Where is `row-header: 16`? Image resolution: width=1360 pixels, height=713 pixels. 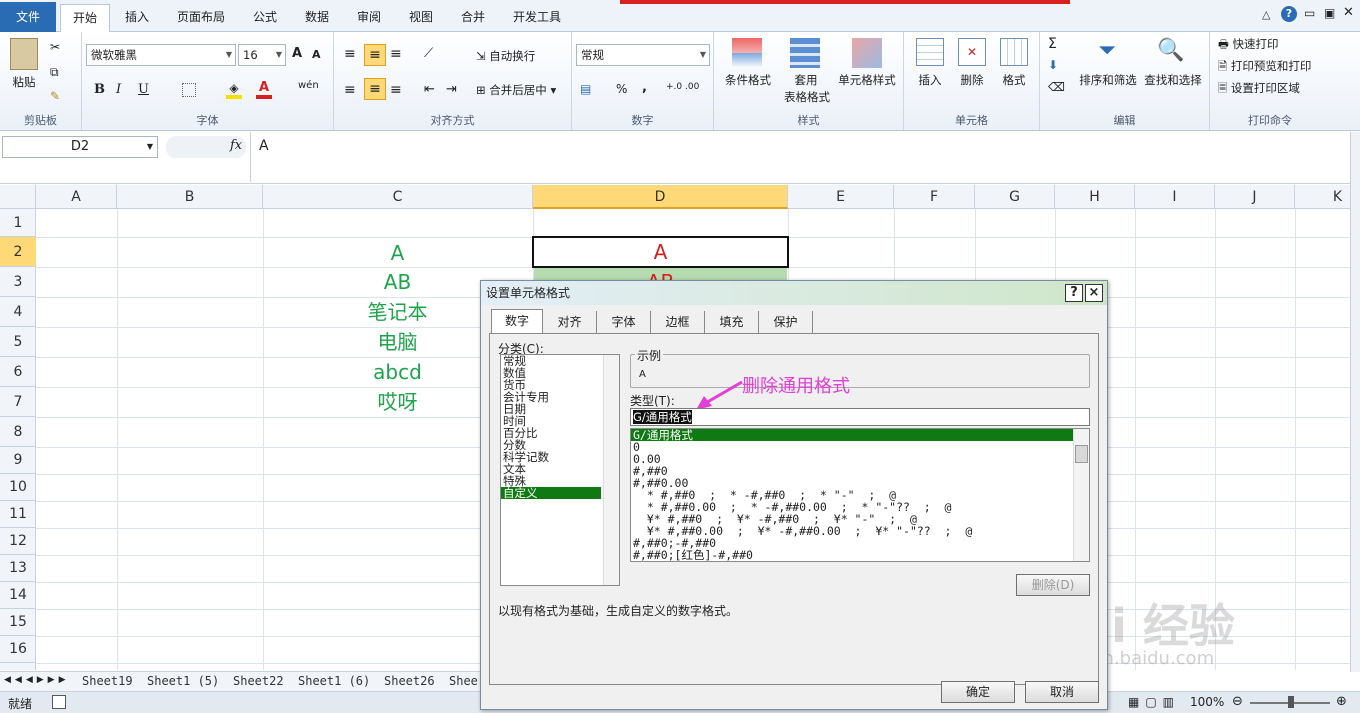 row-header: 16 is located at coordinates (18, 649).